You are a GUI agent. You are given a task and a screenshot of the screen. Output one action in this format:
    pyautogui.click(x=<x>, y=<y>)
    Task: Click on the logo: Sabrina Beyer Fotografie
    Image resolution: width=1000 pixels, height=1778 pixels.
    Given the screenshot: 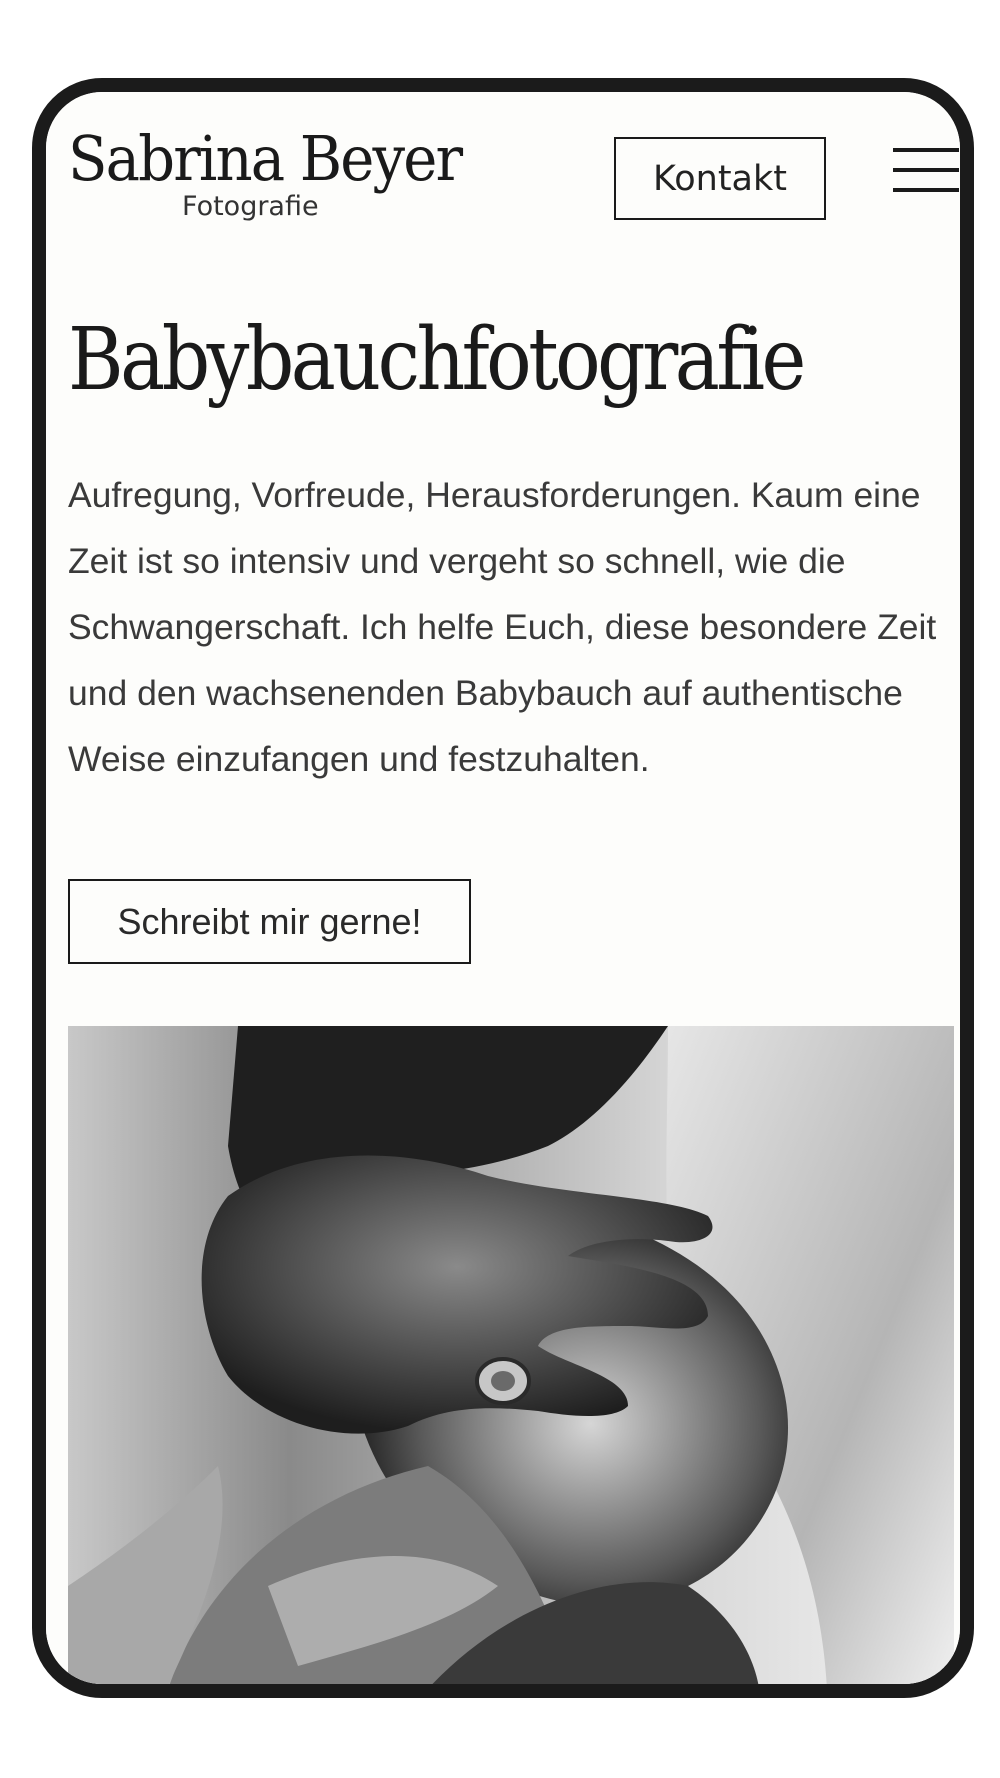 What is the action you would take?
    pyautogui.click(x=265, y=176)
    